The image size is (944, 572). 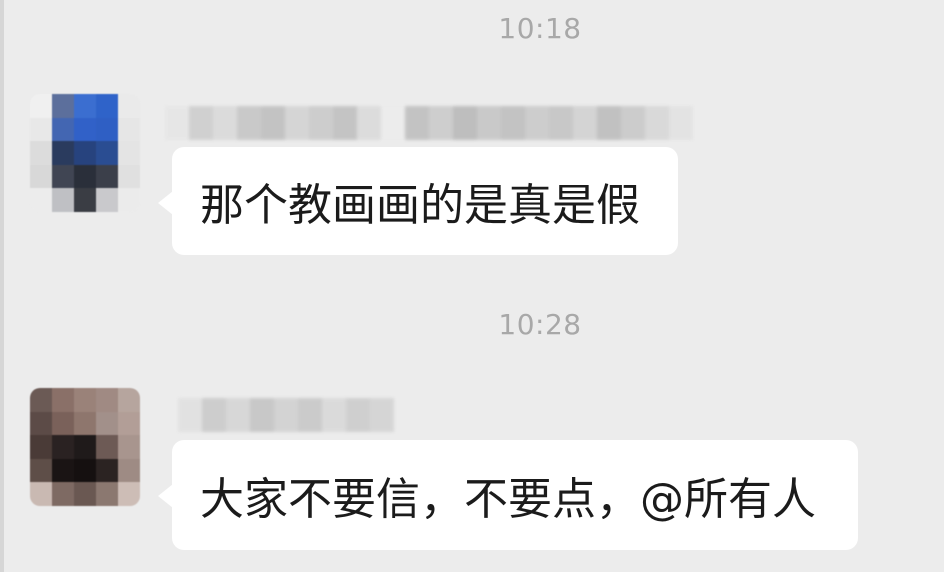 I want to click on message-bubble: 大家不要信，不要点，@所有人, so click(x=508, y=495).